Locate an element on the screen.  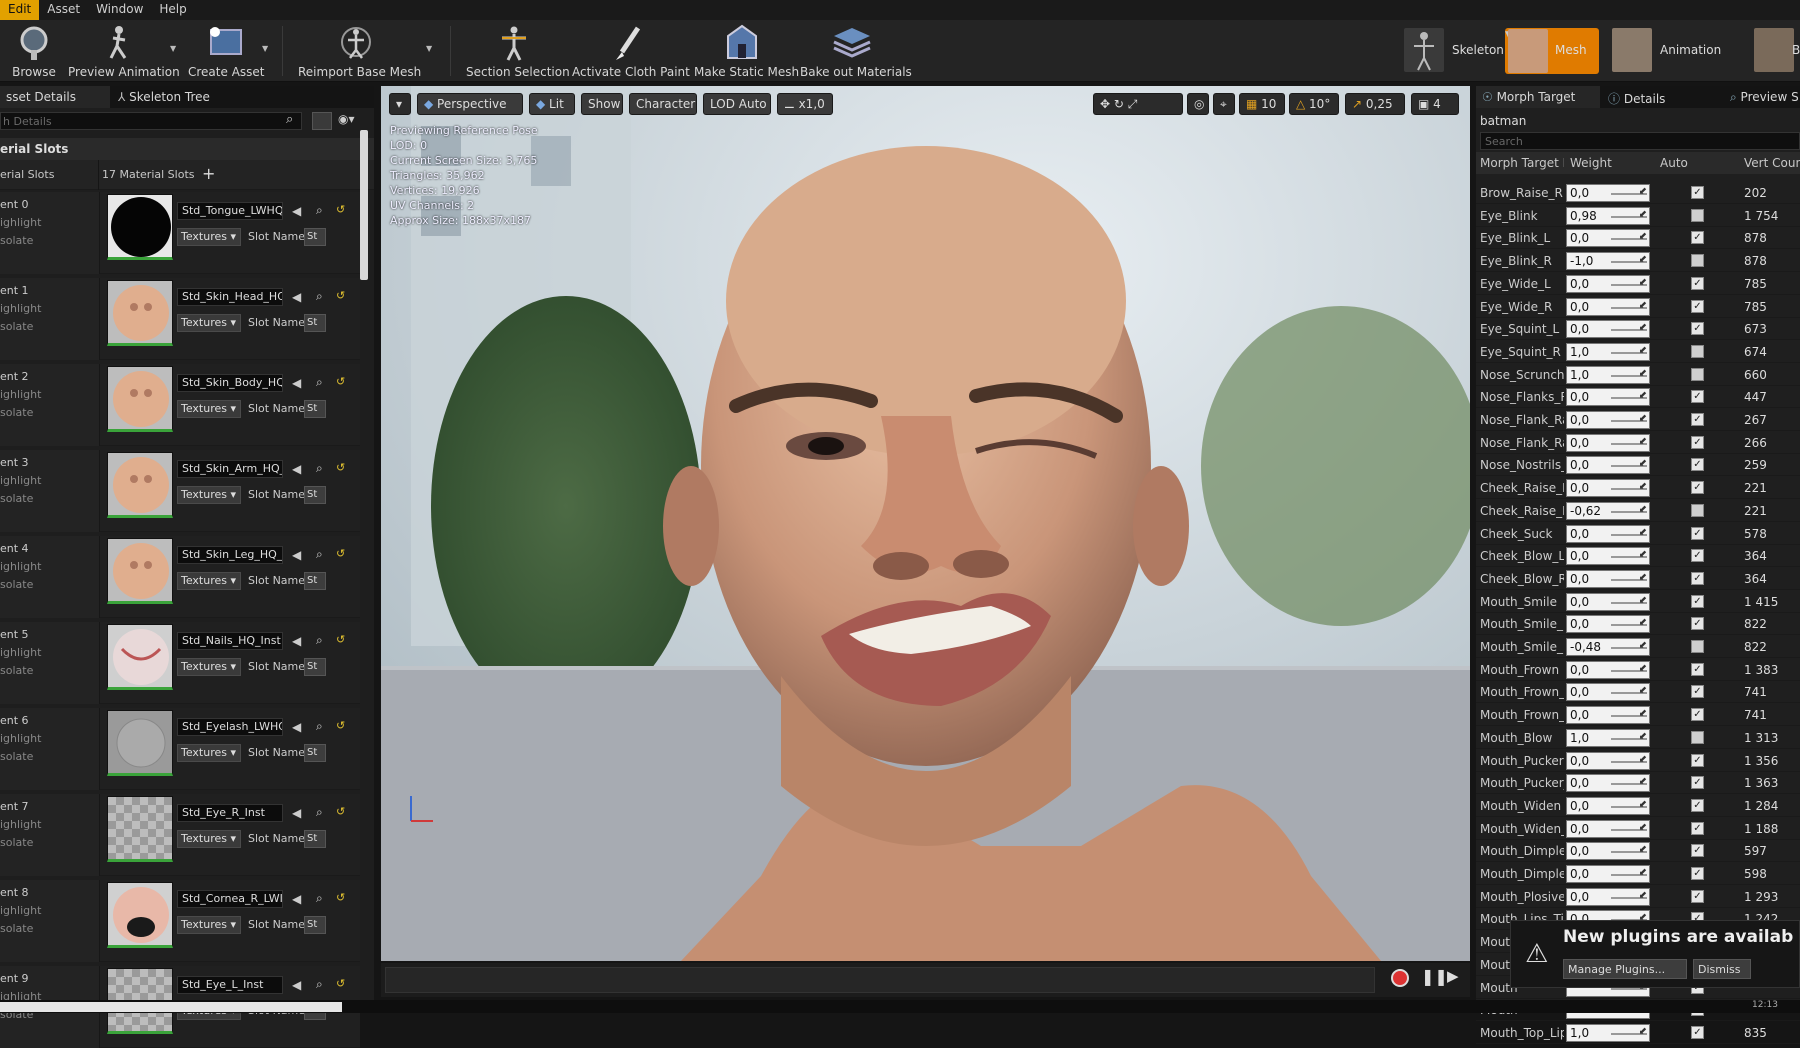
preview-animation-dropdown-icon: ▼ is located at coordinates (173, 48).